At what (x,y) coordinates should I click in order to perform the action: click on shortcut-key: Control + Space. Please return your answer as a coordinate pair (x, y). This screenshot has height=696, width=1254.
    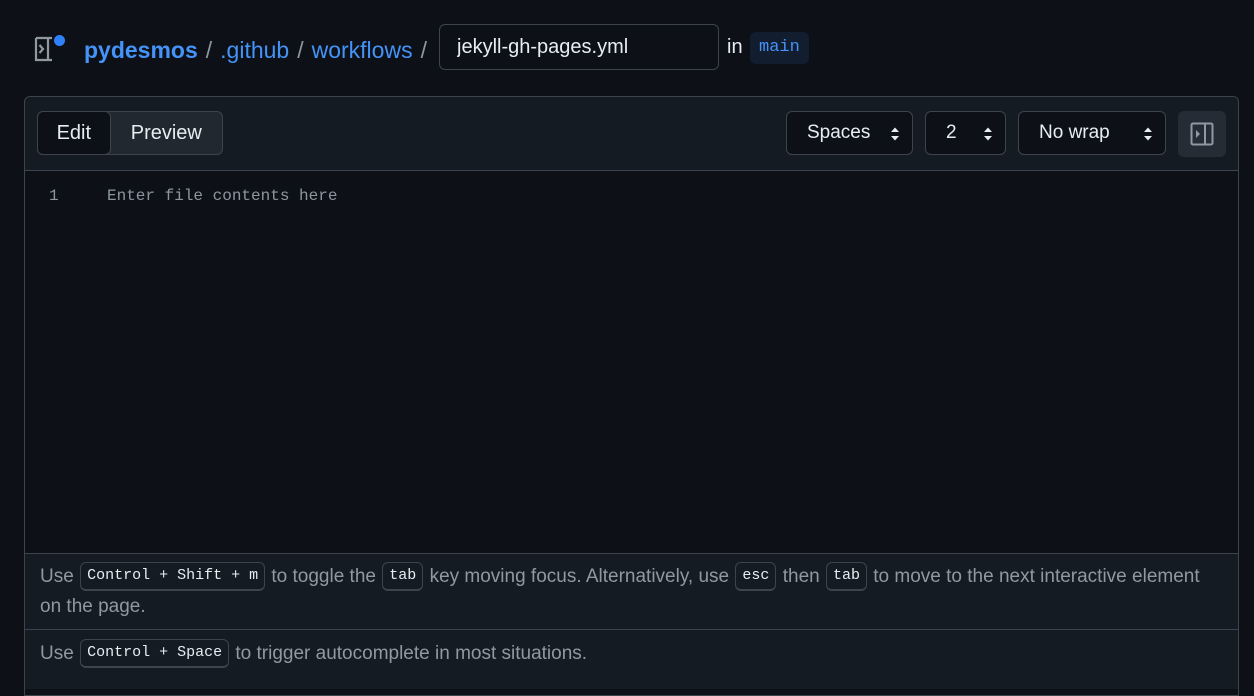
    Looking at the image, I should click on (155, 654).